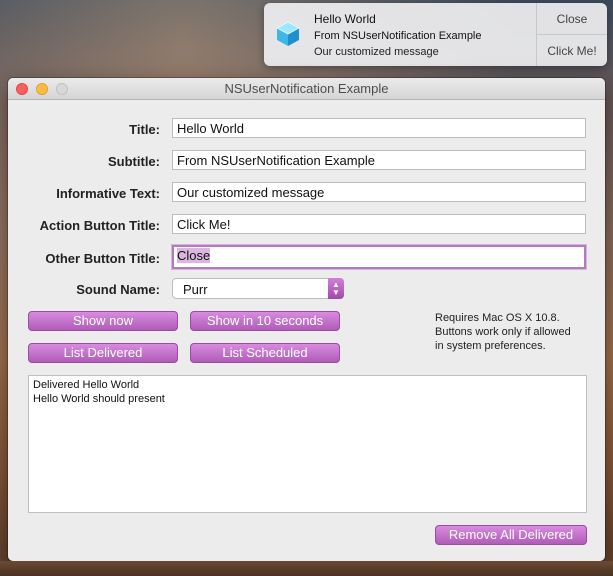  I want to click on note-line: in system preferences., so click(490, 346).